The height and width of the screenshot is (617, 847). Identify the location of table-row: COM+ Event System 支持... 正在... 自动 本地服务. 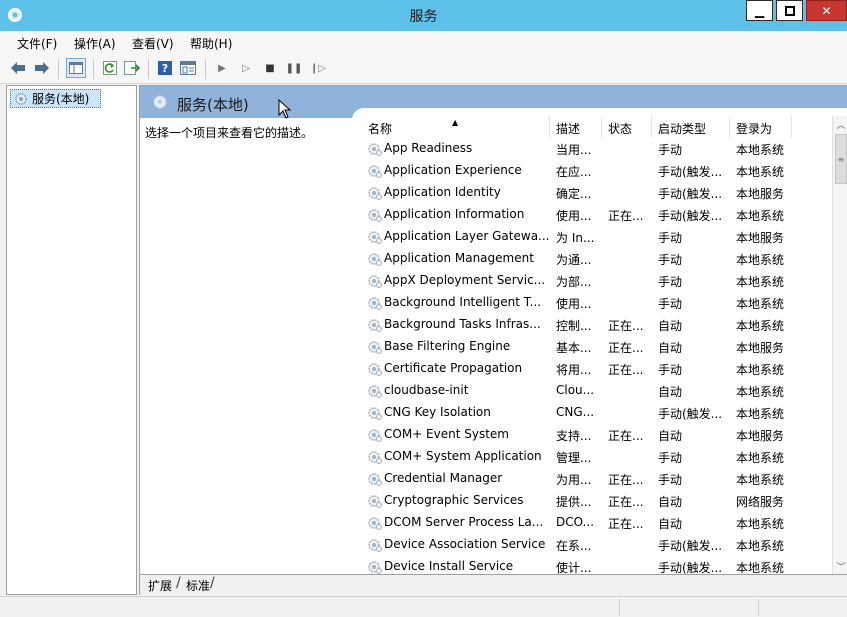
(597, 435).